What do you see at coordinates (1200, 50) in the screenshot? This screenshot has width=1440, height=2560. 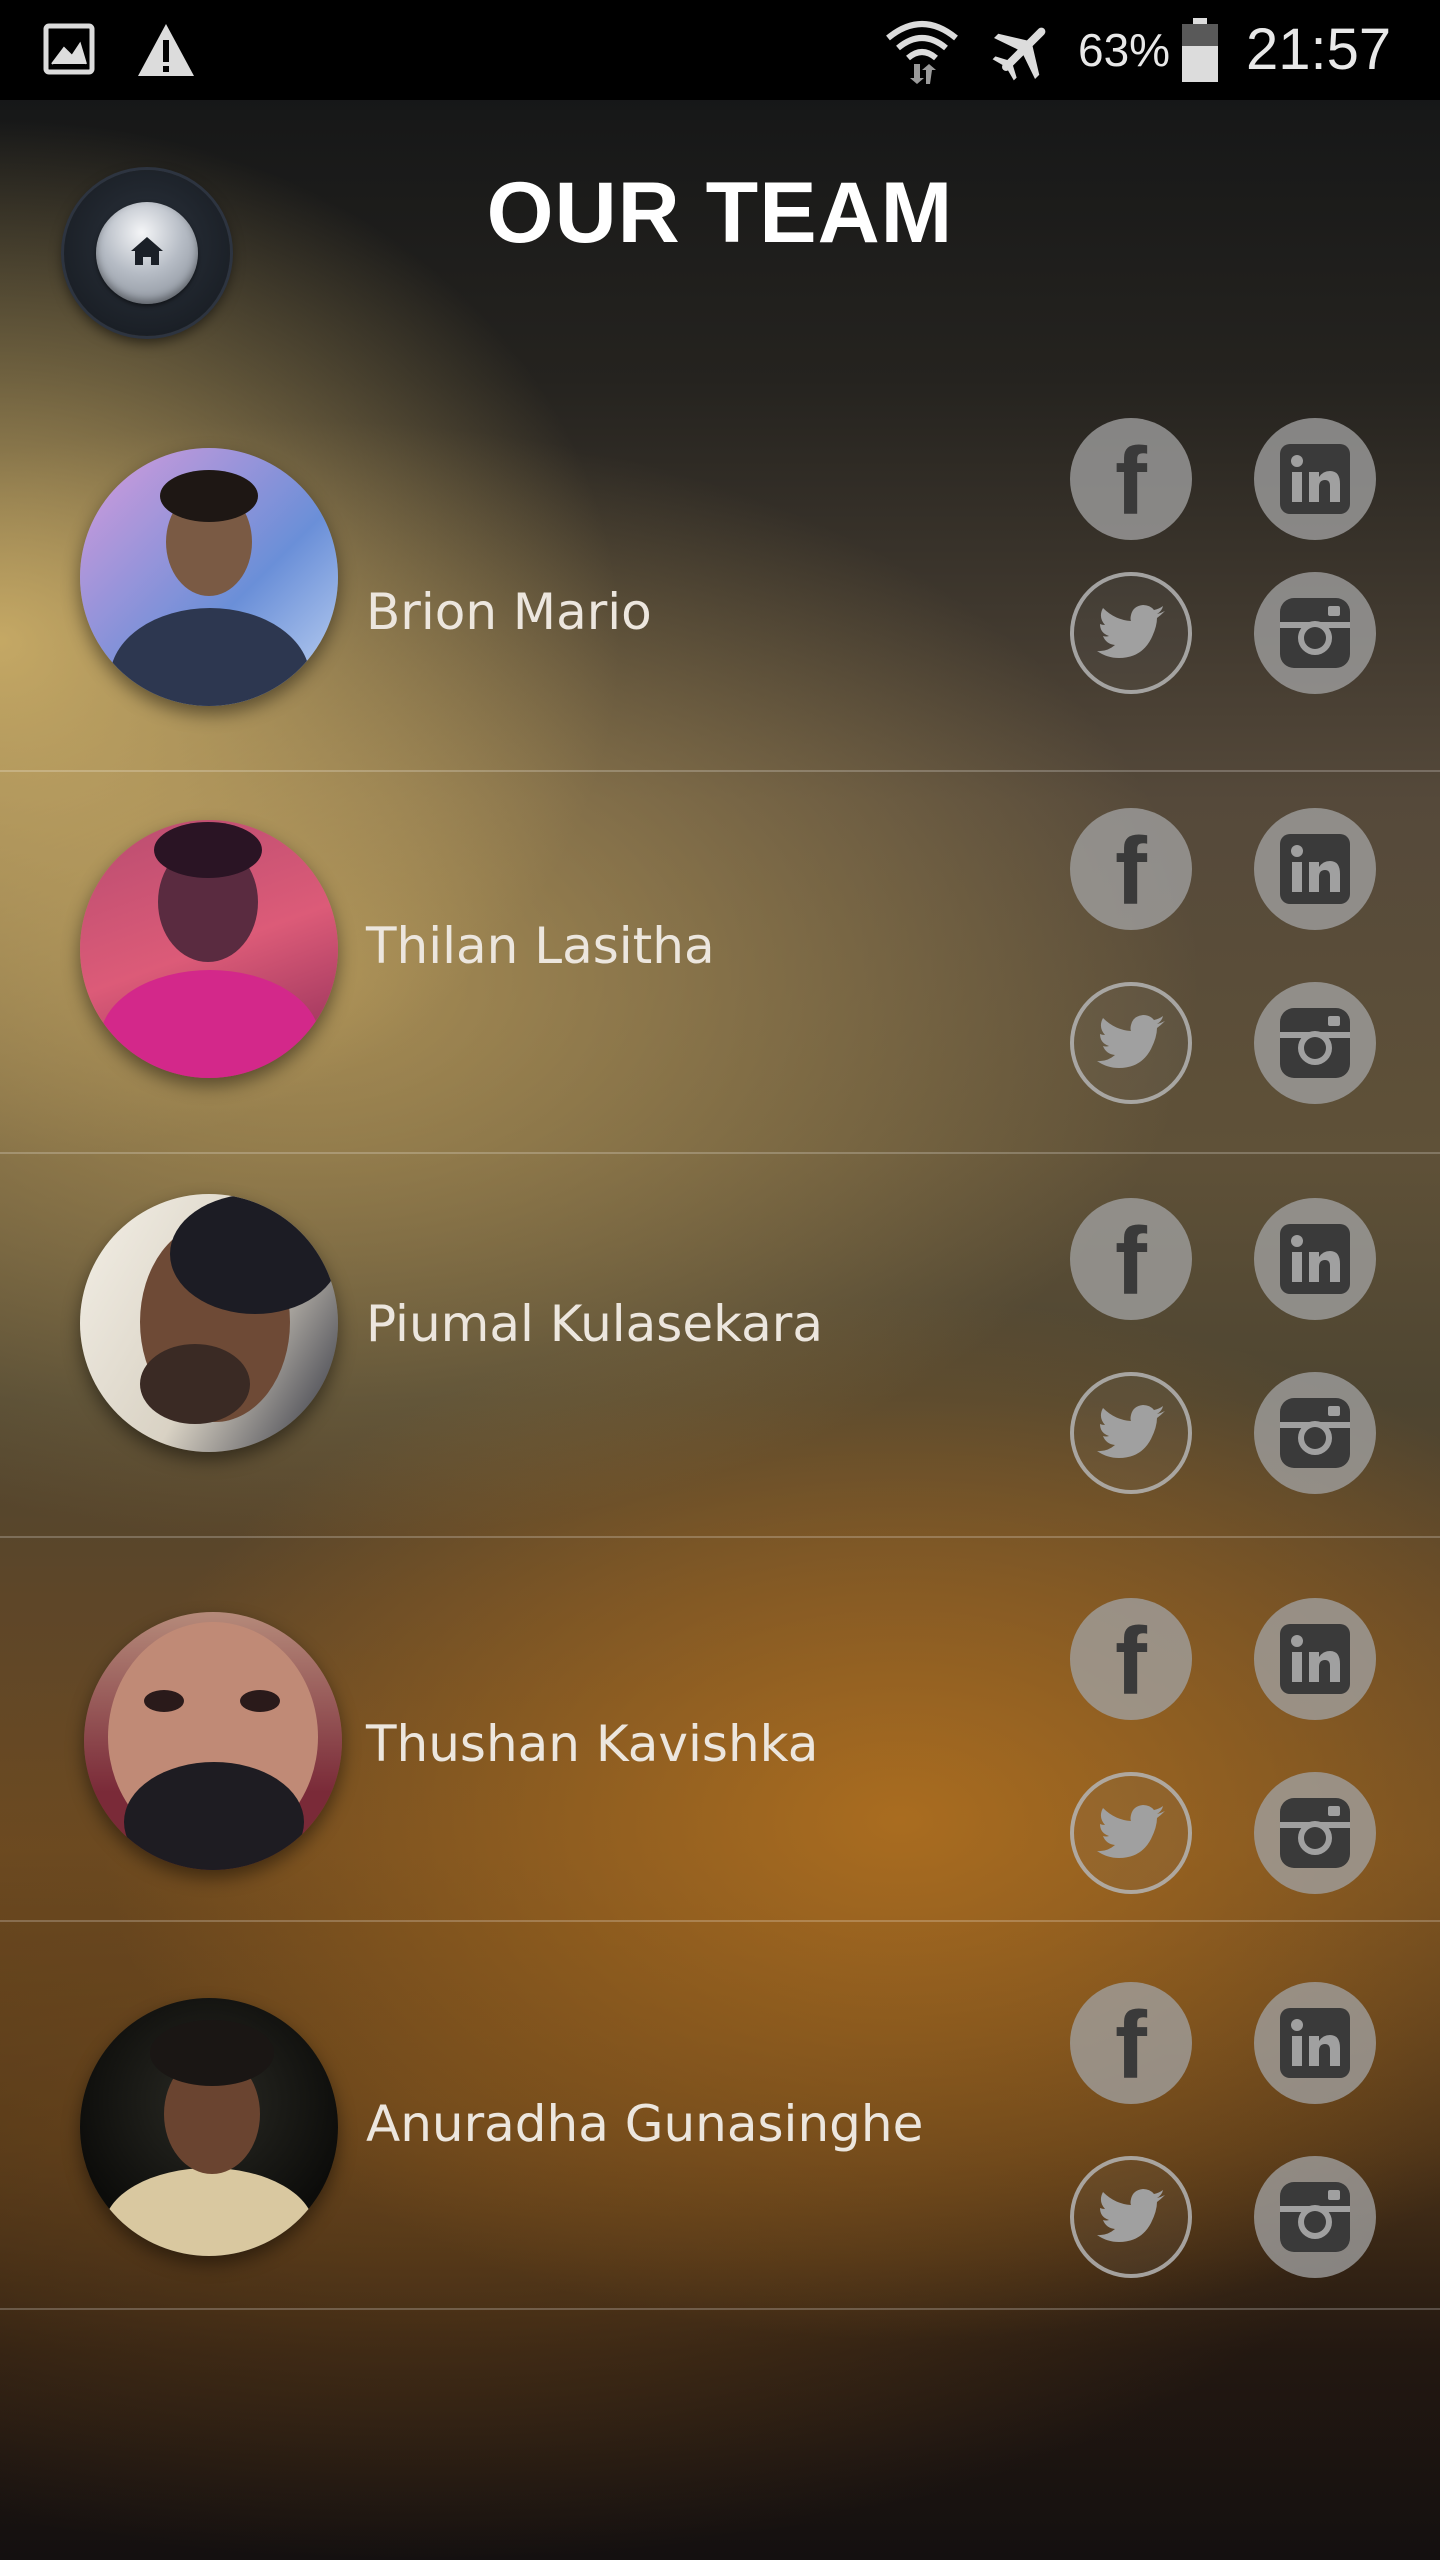 I see `battery-icon` at bounding box center [1200, 50].